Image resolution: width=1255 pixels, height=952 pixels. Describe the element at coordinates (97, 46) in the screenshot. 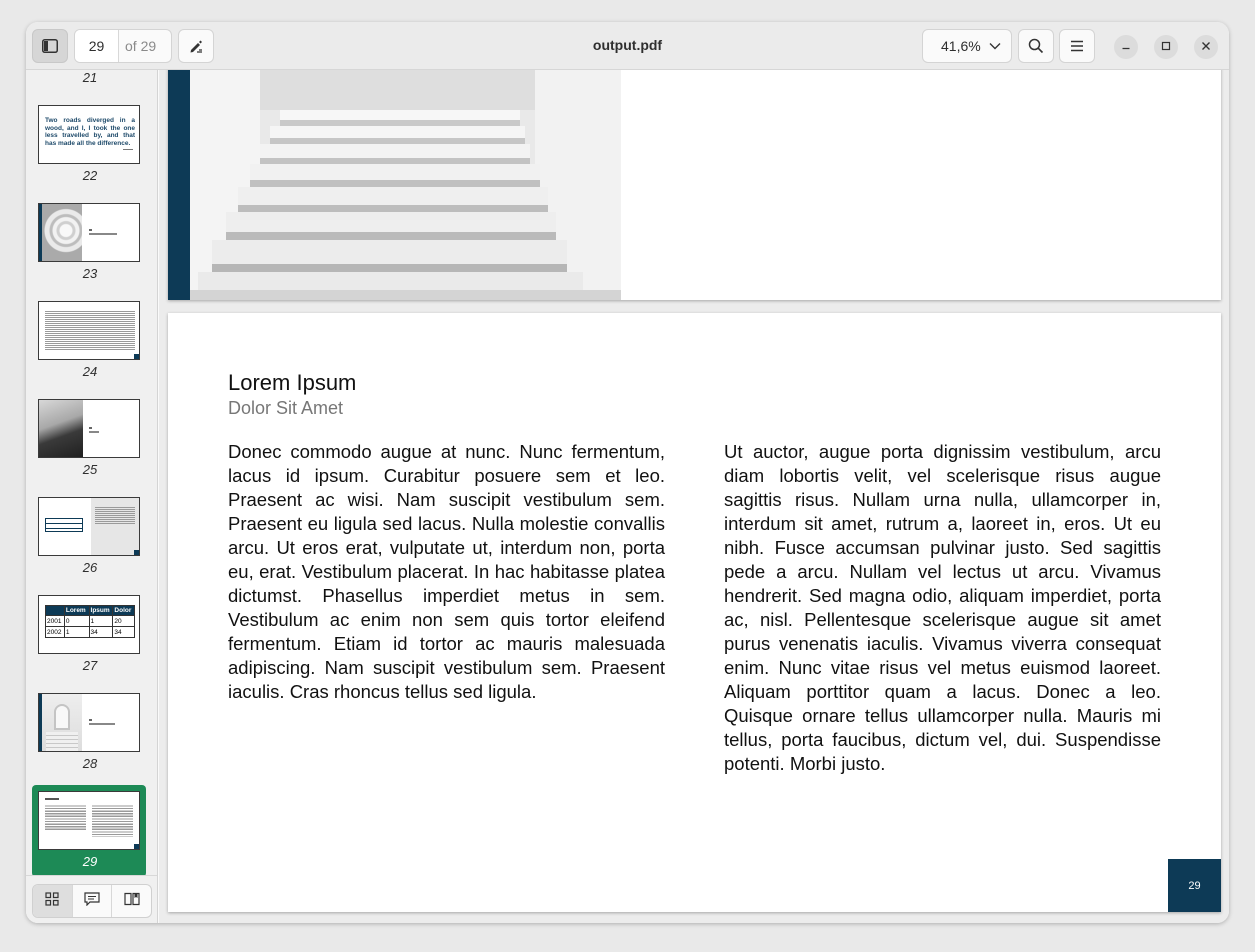

I see `page-number-input` at that location.